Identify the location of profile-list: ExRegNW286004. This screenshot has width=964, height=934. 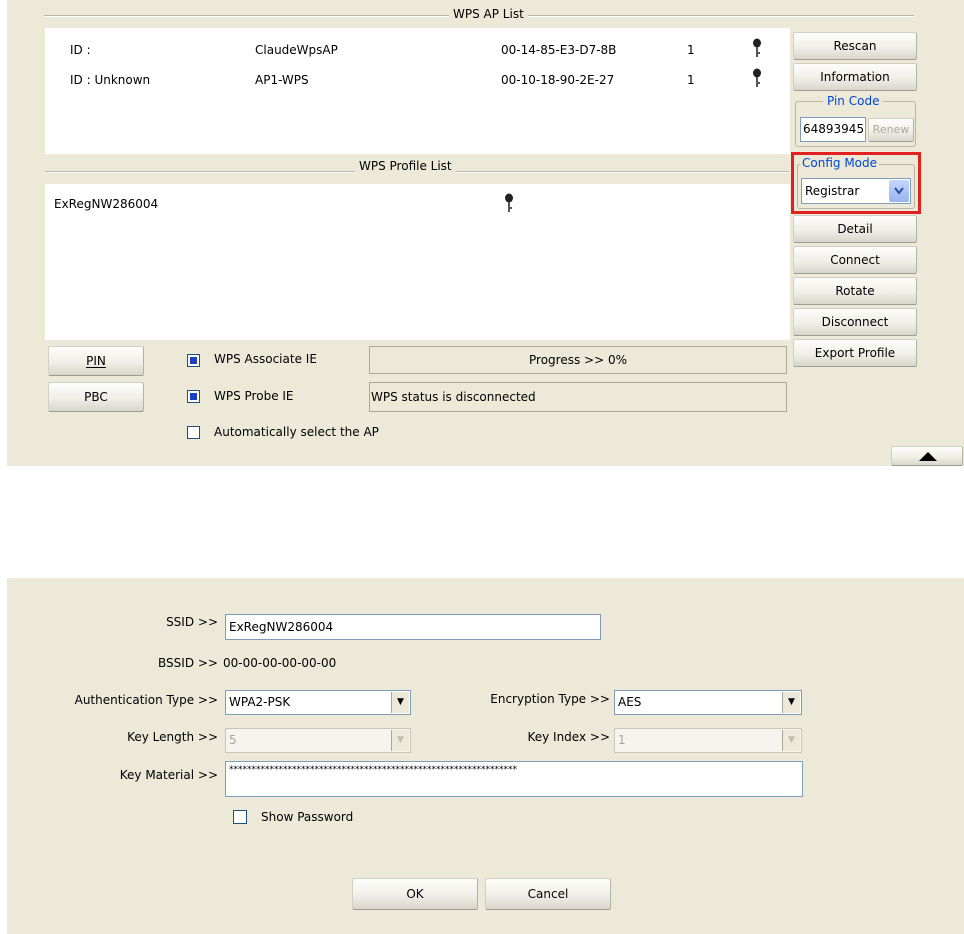
(417, 262).